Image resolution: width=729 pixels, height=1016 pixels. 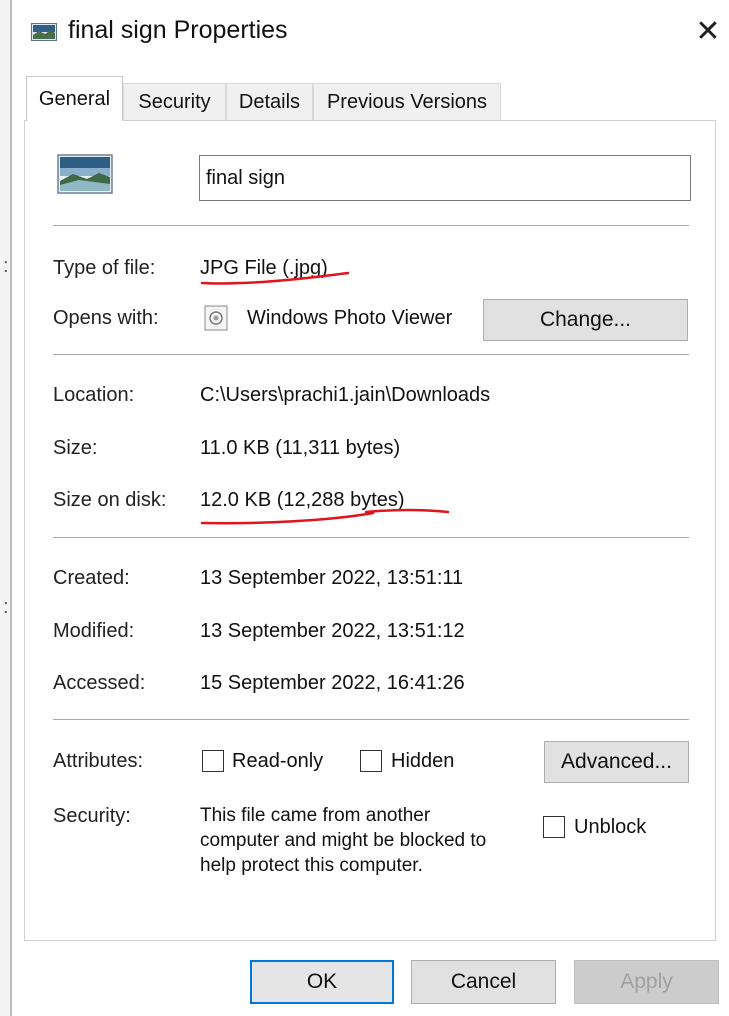 I want to click on size-on-disk-label: Size on disk:, so click(x=110, y=500).